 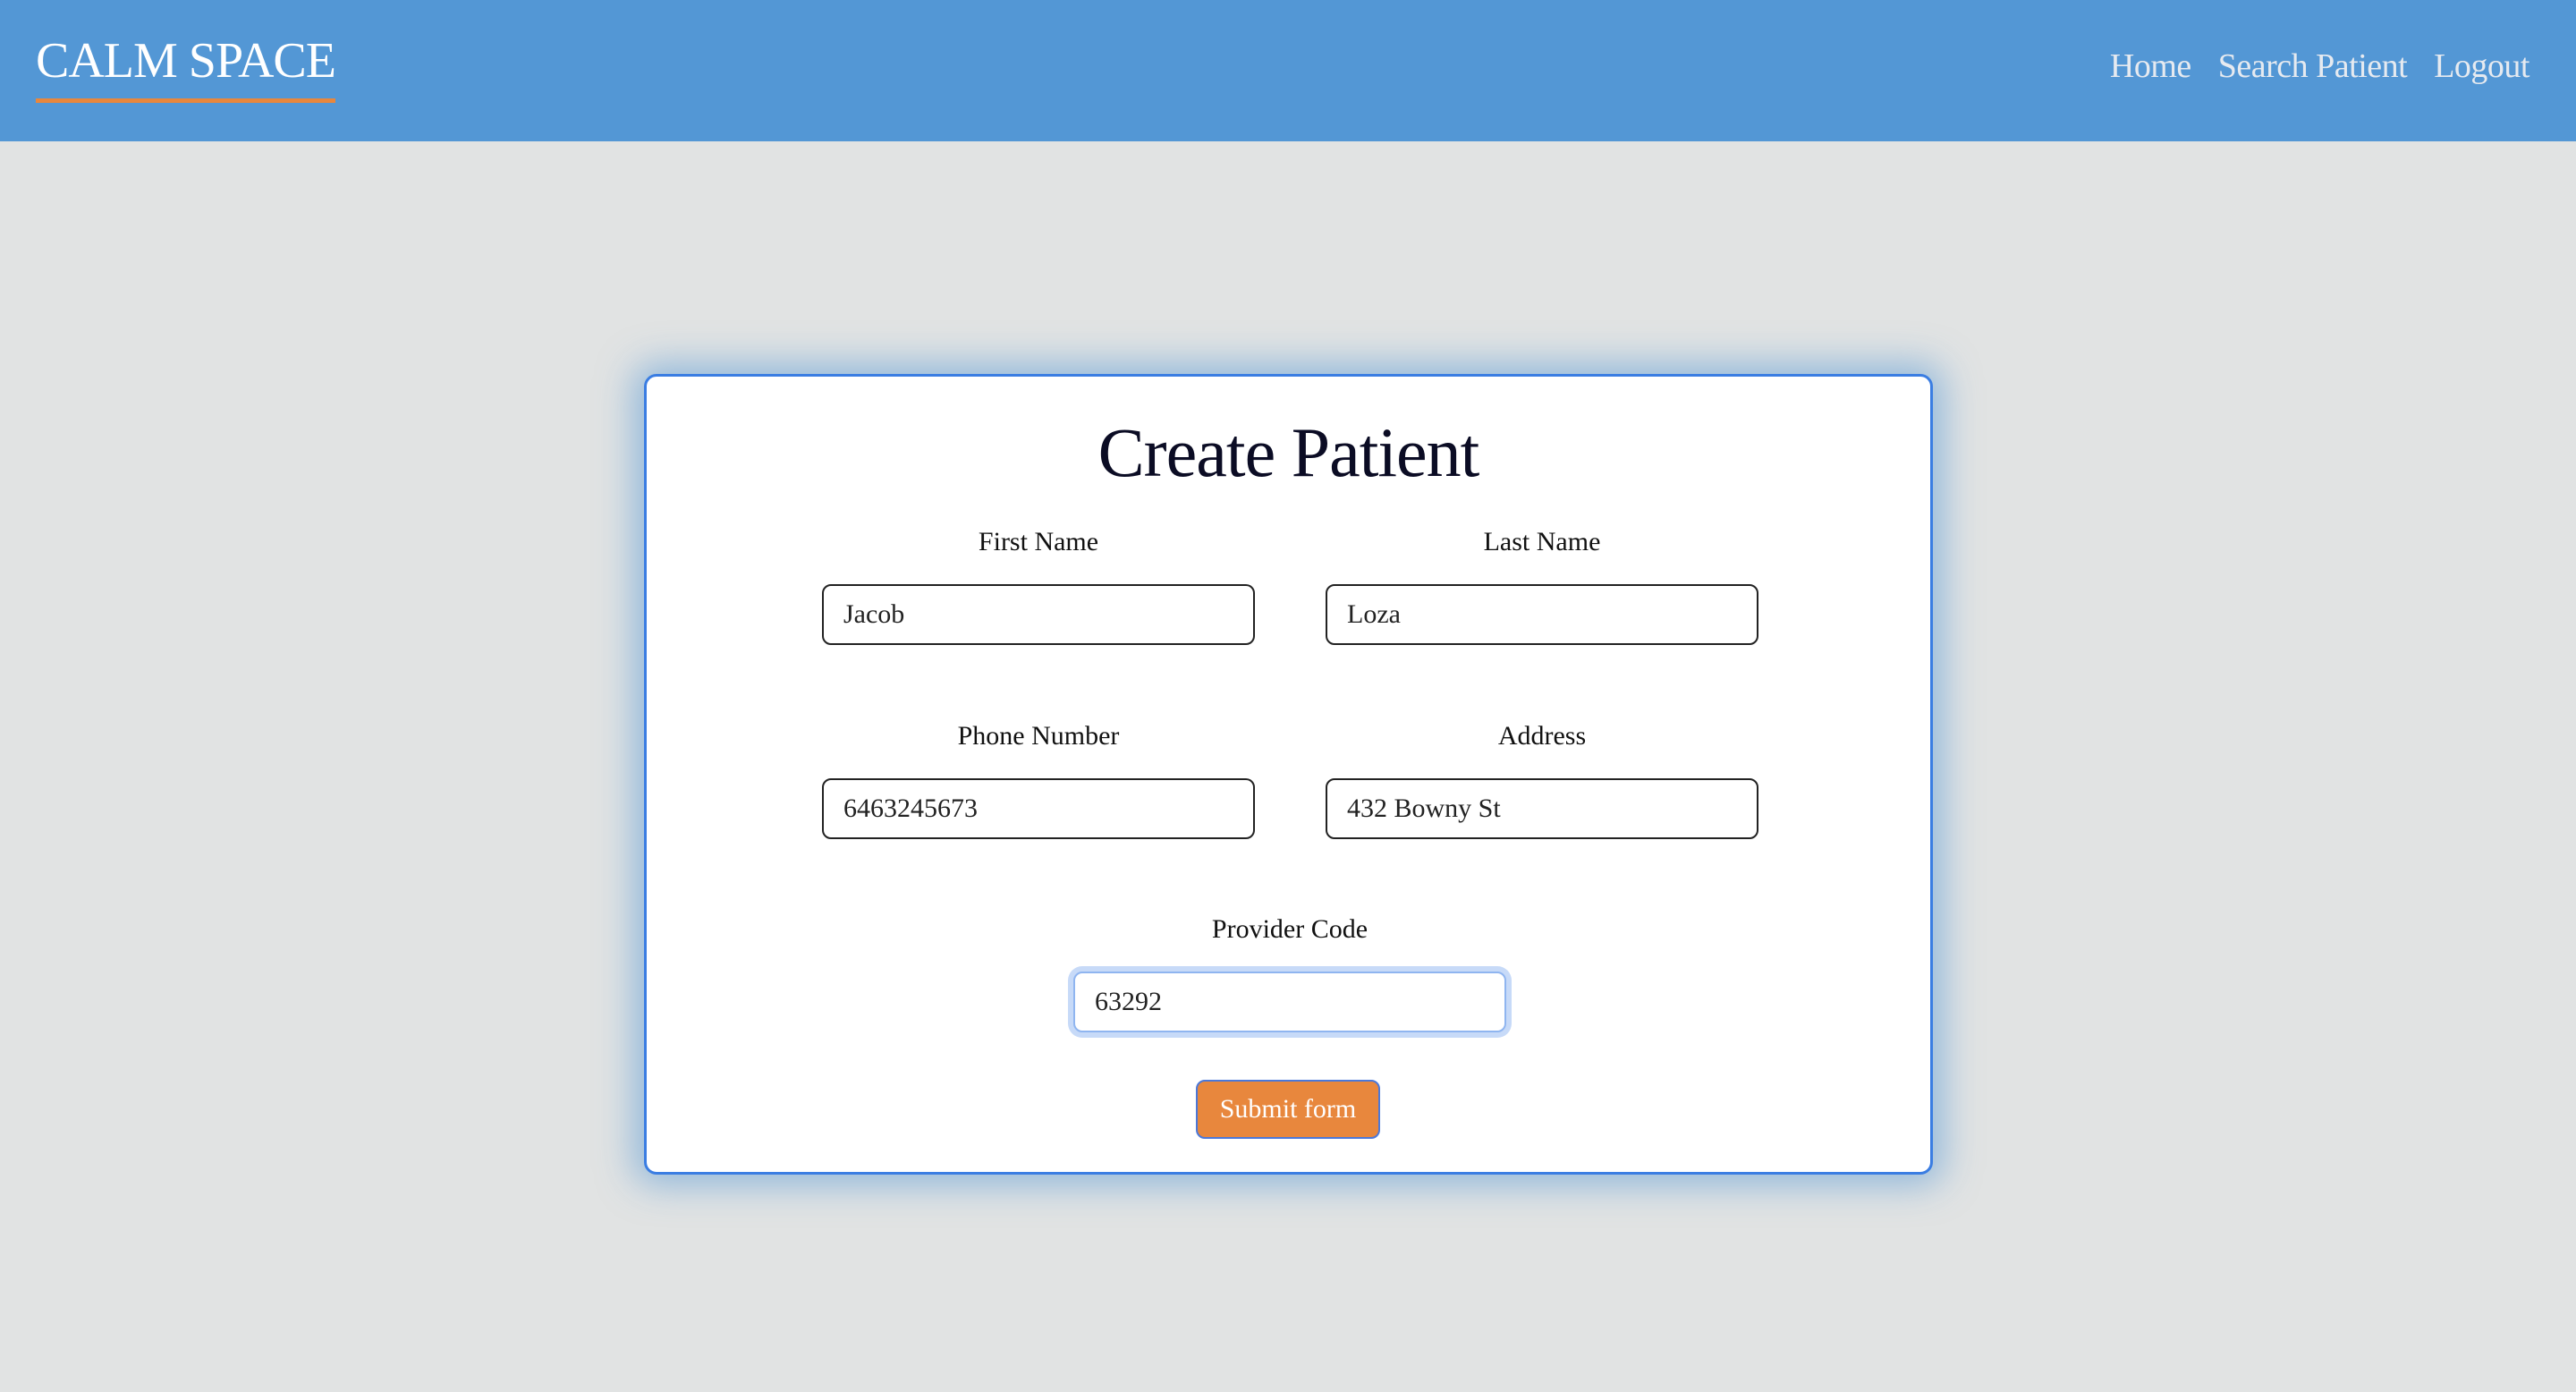 I want to click on page-title: Create Patient, so click(x=1288, y=452).